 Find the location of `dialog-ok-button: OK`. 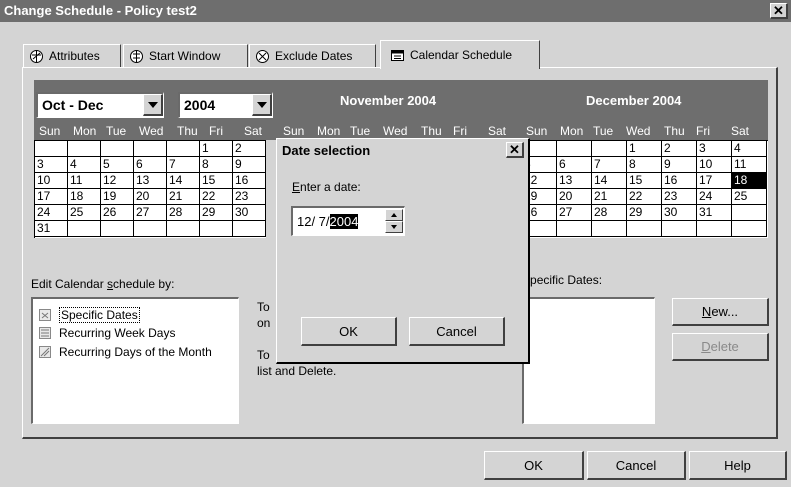

dialog-ok-button: OK is located at coordinates (349, 331).